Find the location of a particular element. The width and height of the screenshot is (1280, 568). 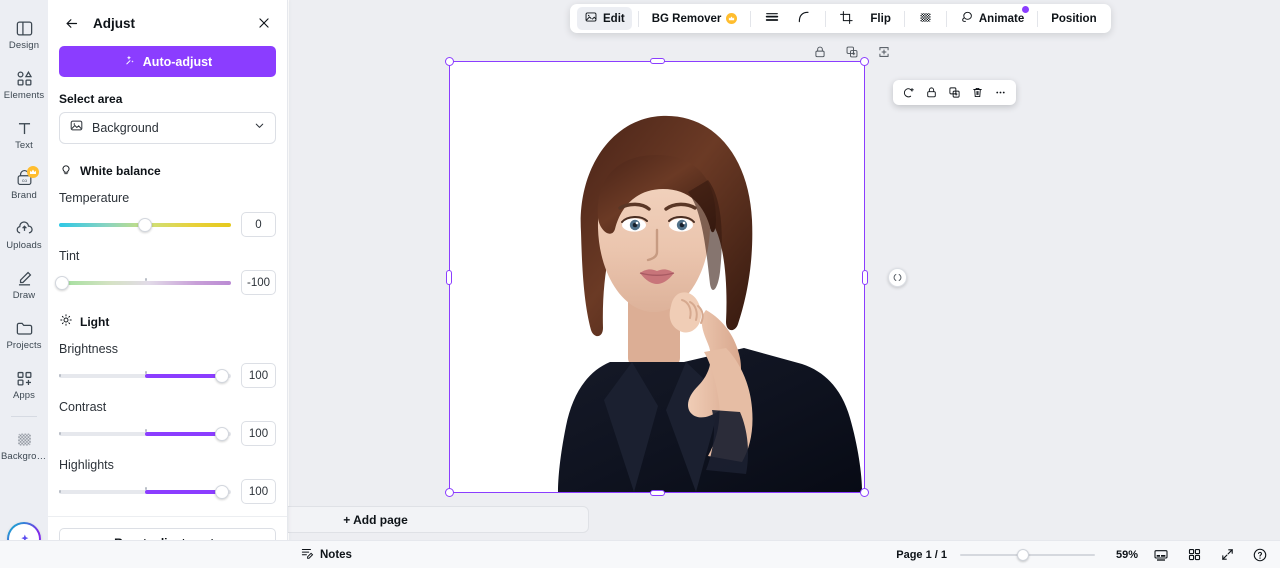

group-label: Light is located at coordinates (95, 321).